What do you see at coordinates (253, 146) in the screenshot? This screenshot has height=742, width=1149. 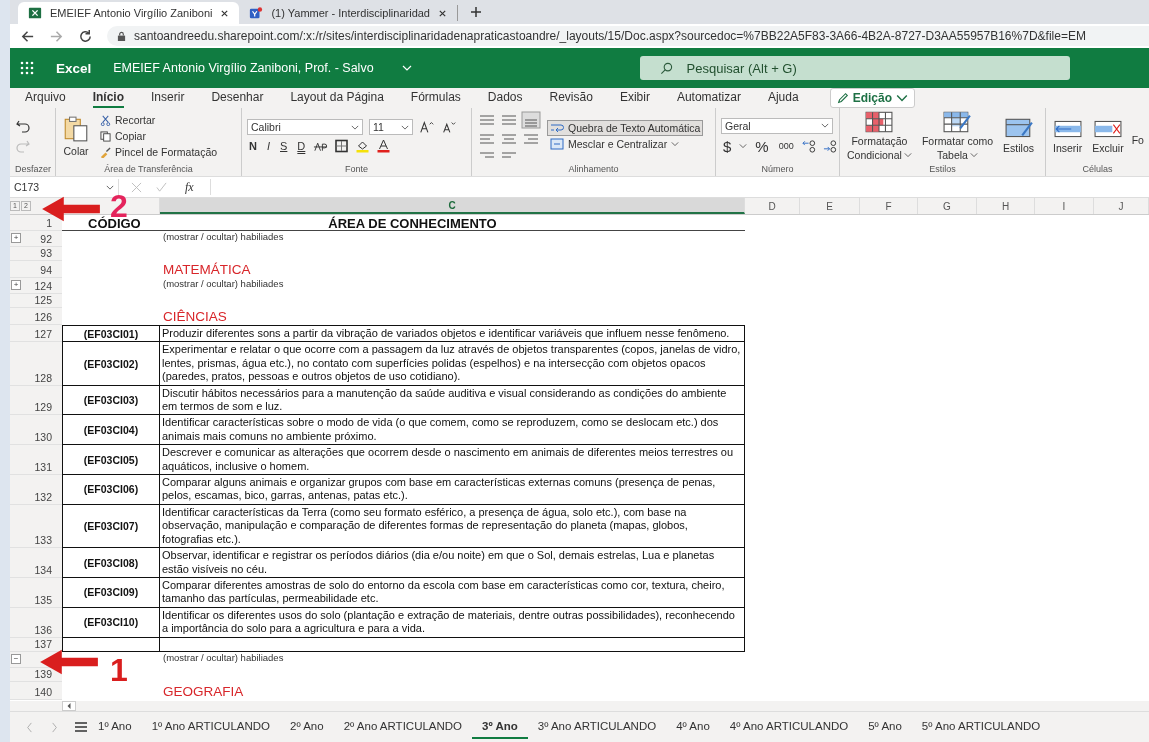 I see `font-style-button: N` at bounding box center [253, 146].